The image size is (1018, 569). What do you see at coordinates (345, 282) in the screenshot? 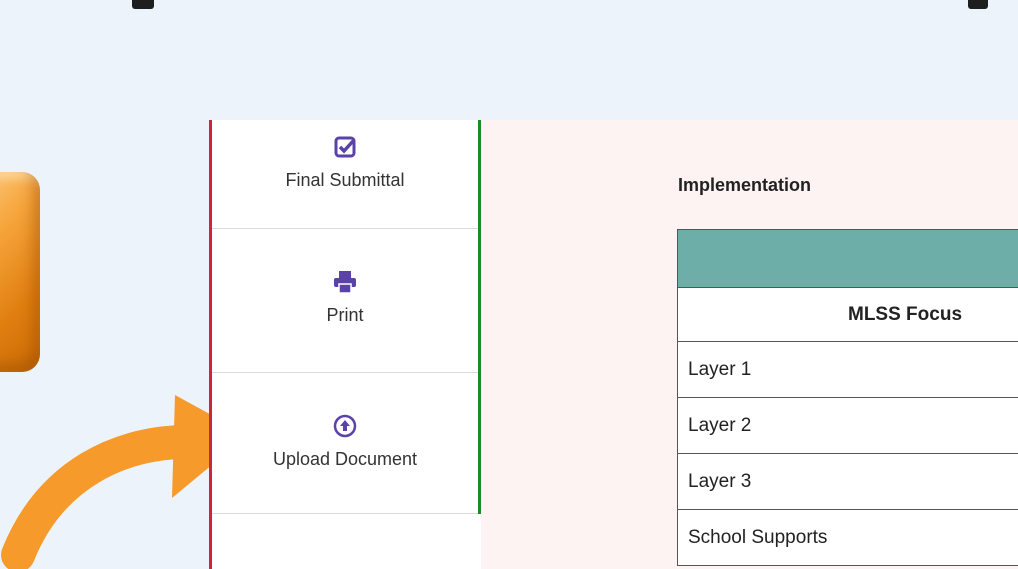
I see `printer-icon` at bounding box center [345, 282].